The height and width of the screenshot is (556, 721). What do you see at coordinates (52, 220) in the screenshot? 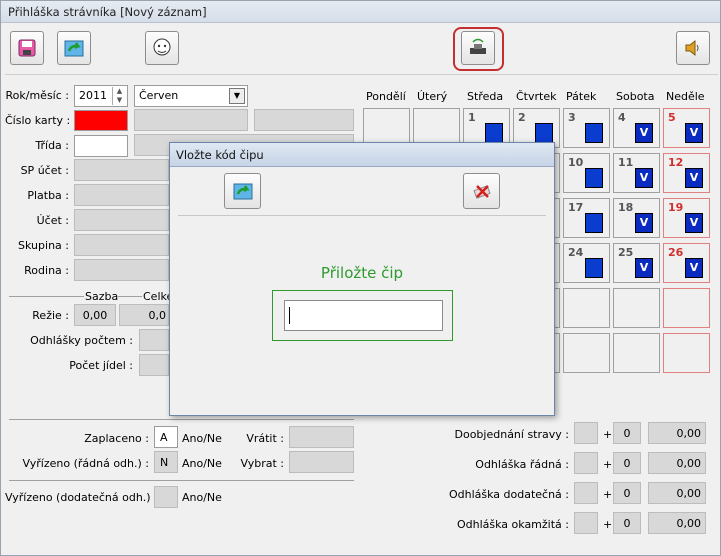
I see `ucet-label: Účet :` at bounding box center [52, 220].